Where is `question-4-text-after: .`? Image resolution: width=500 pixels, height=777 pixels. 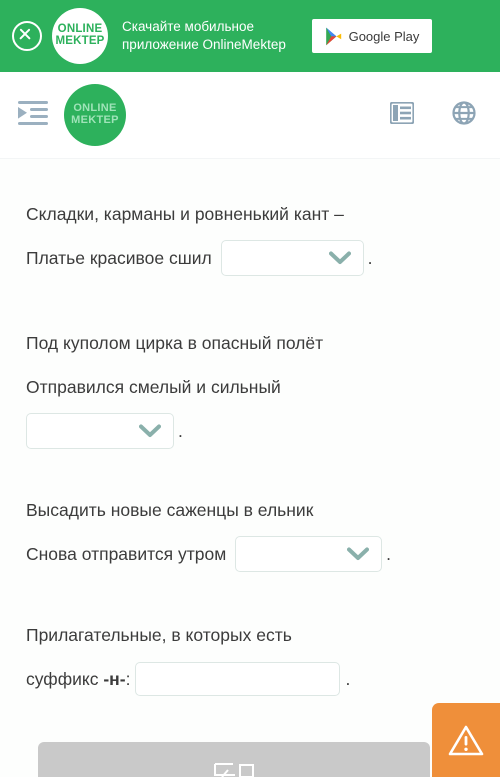
question-4-text-after: . is located at coordinates (348, 679).